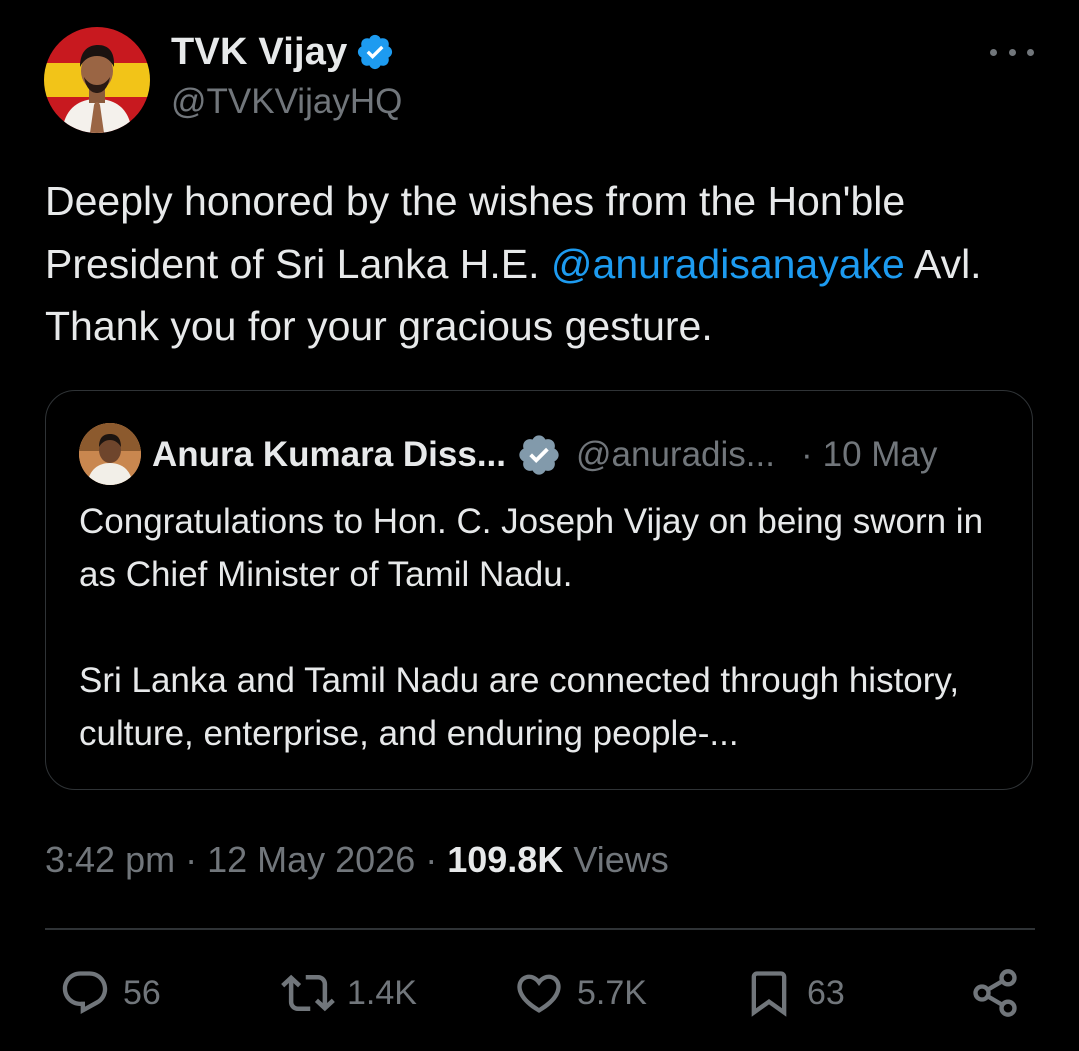 This screenshot has width=1079, height=1051. I want to click on verified-badge-icon, so click(375, 52).